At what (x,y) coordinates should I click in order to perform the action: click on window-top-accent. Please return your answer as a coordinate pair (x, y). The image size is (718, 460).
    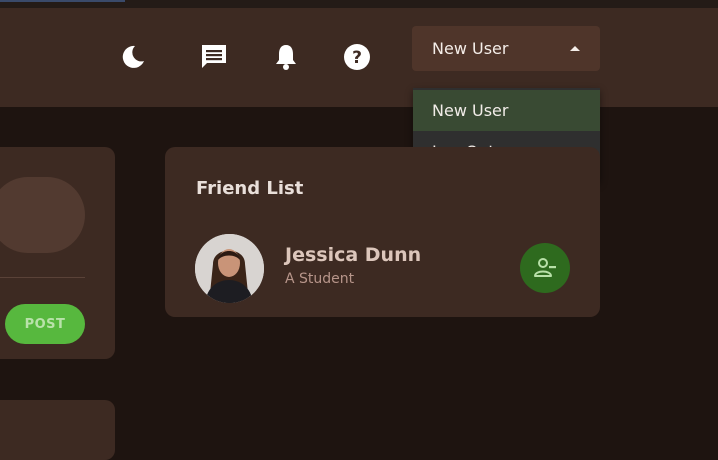
    Looking at the image, I should click on (62, 1).